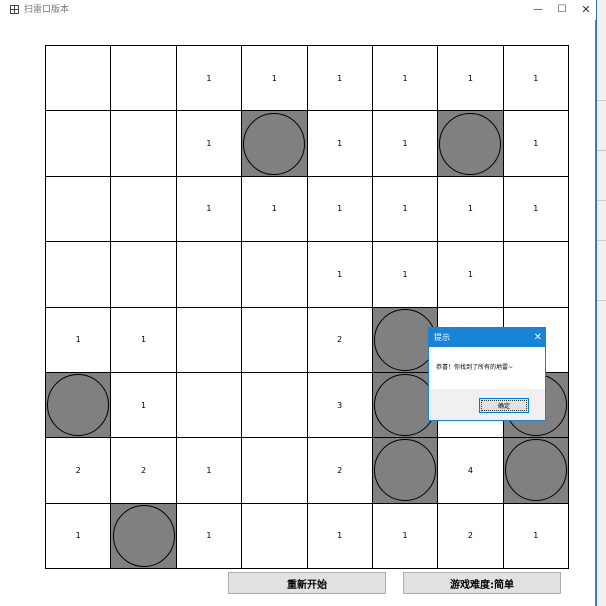 This screenshot has width=606, height=606. Describe the element at coordinates (487, 337) in the screenshot. I see `dialog-title-bar: 提示 ✕` at that location.